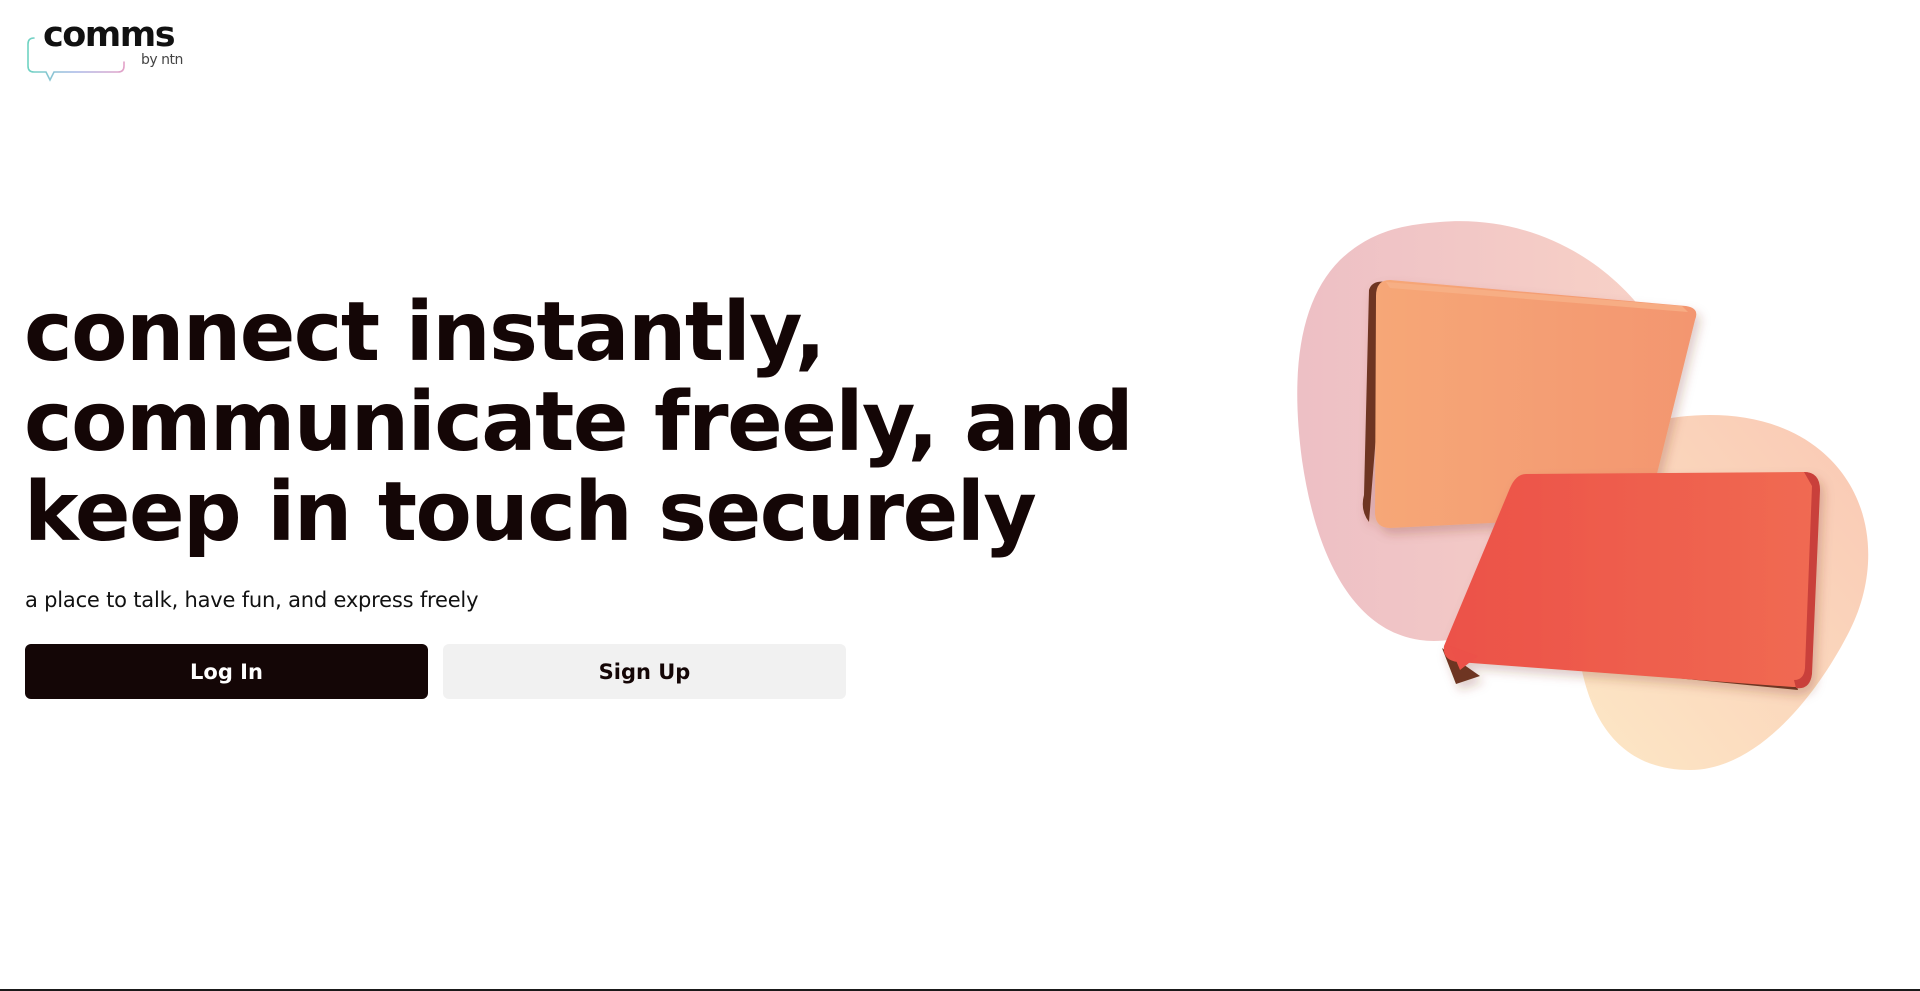 Image resolution: width=1920 pixels, height=991 pixels. What do you see at coordinates (579, 422) in the screenshot?
I see `hero-headline-line-2: communicate freely, and` at bounding box center [579, 422].